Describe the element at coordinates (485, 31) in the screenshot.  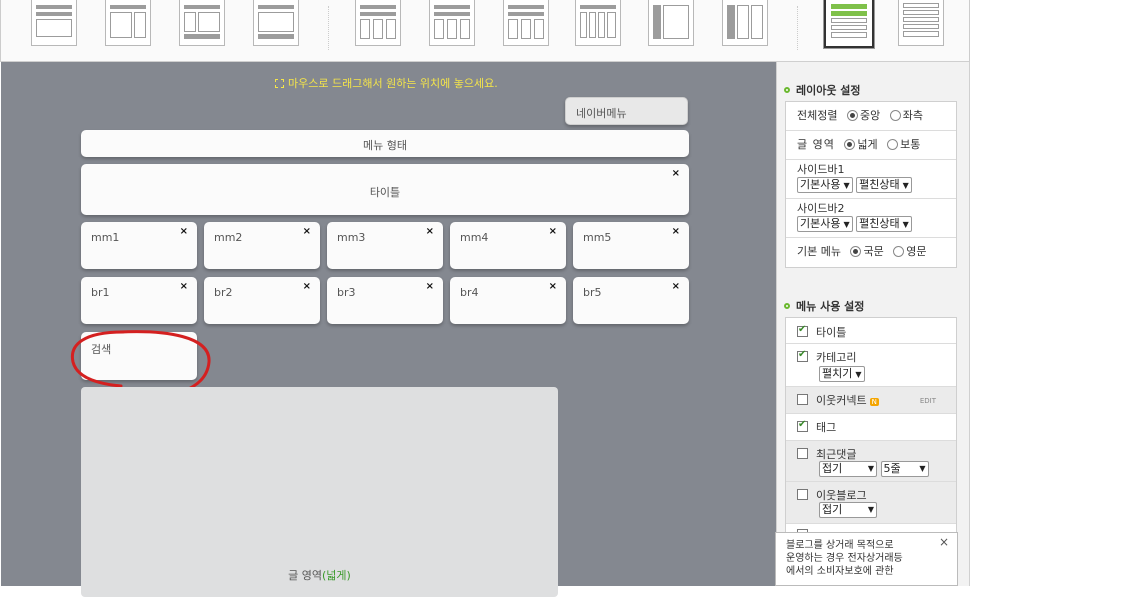
I see `layout-thumbnails-bar` at that location.